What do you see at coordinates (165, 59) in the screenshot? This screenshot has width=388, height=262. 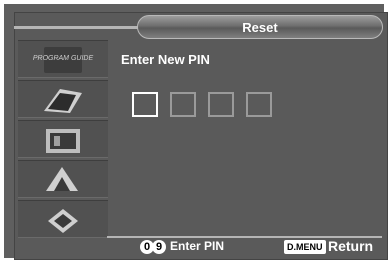 I see `pin-prompt: Enter New PIN` at bounding box center [165, 59].